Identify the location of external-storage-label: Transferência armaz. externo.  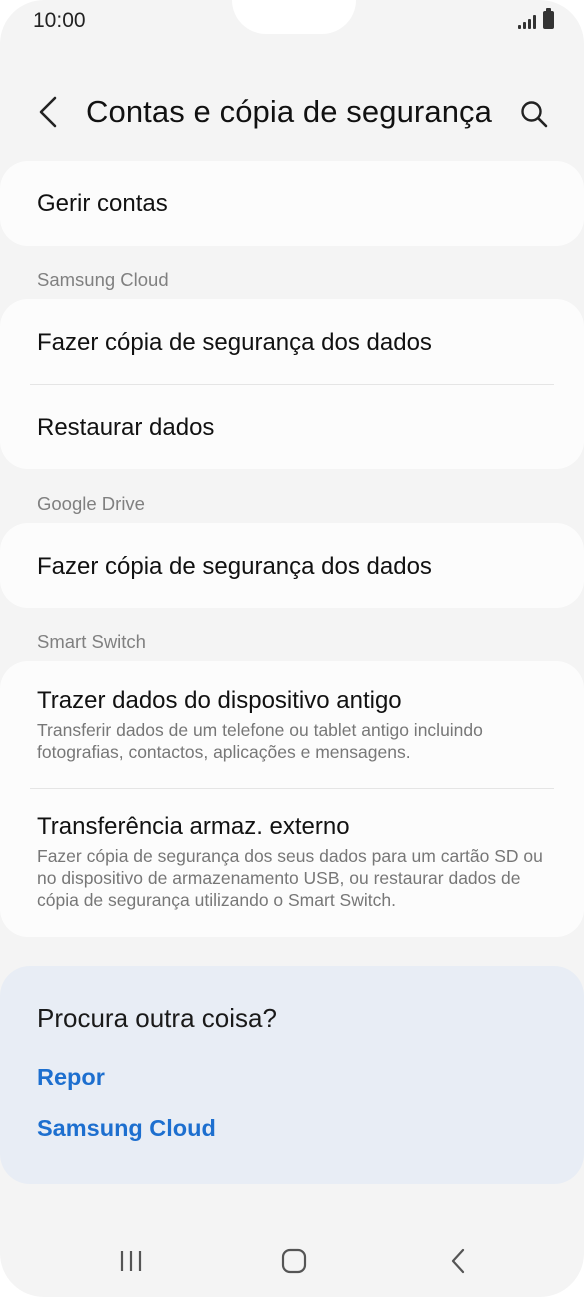
(193, 826).